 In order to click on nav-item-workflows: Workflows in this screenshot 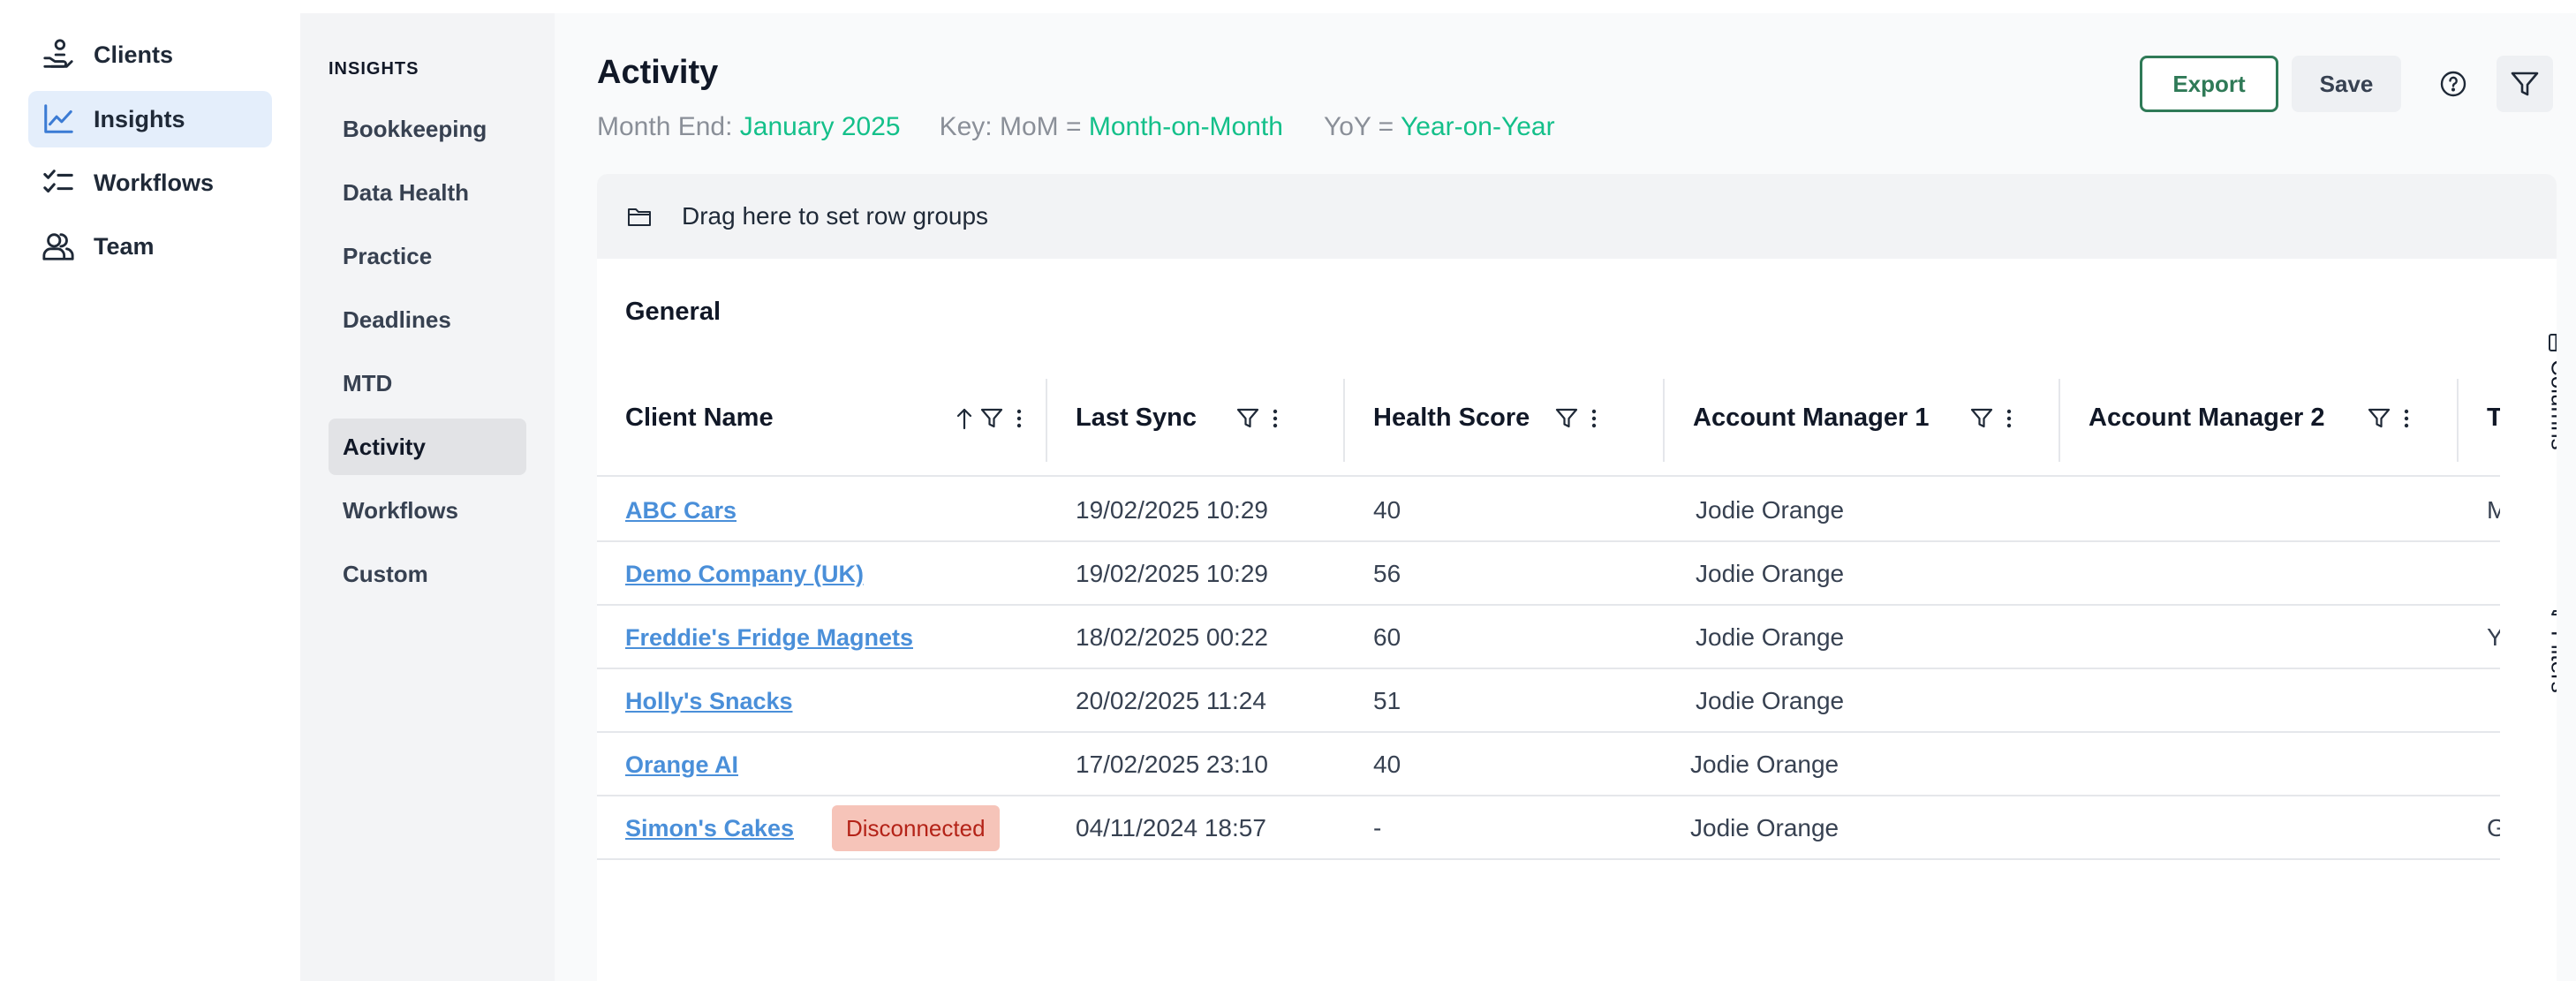, I will do `click(150, 183)`.